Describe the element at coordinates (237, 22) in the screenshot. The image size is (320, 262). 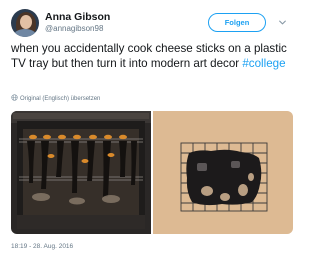
I see `follow-button: Folgen` at that location.